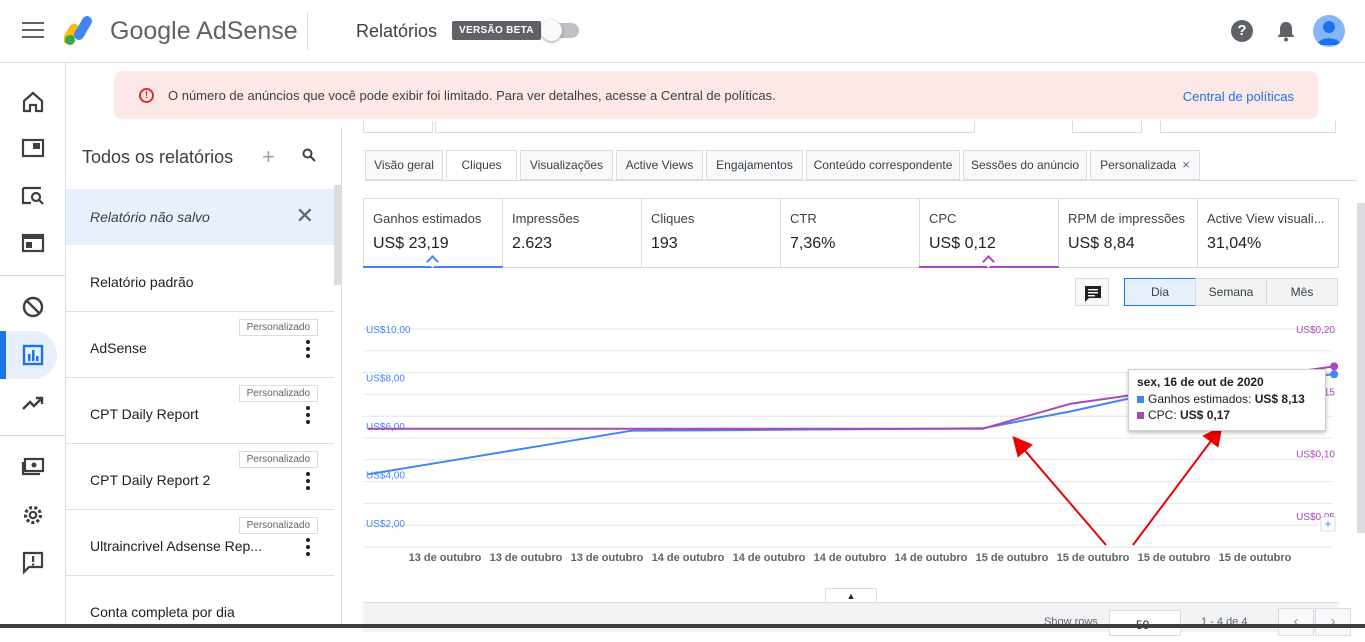  Describe the element at coordinates (664, 243) in the screenshot. I see `metric-value: 193` at that location.